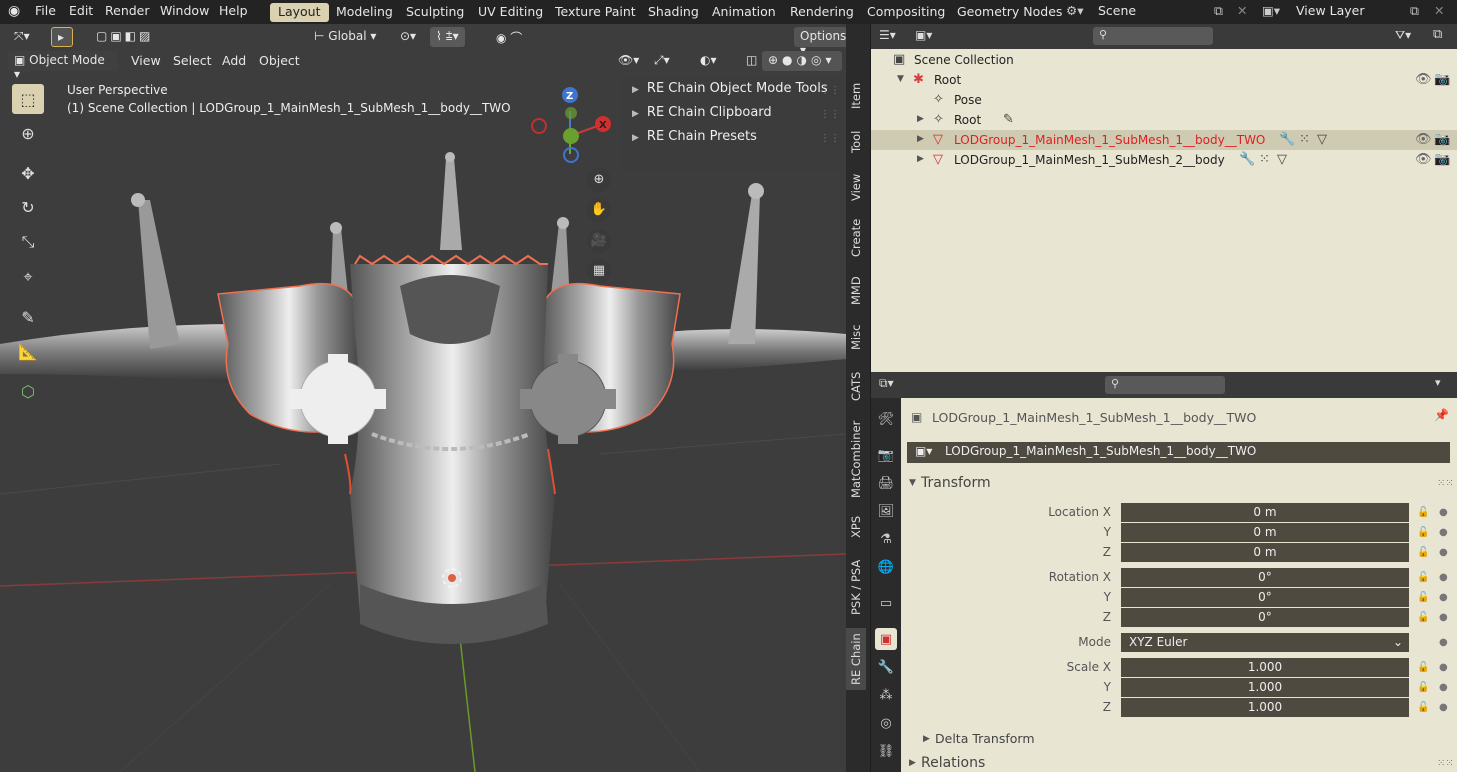 The image size is (1457, 772). What do you see at coordinates (28, 391) in the screenshot?
I see `add-cube-tool-icon: ⬡` at bounding box center [28, 391].